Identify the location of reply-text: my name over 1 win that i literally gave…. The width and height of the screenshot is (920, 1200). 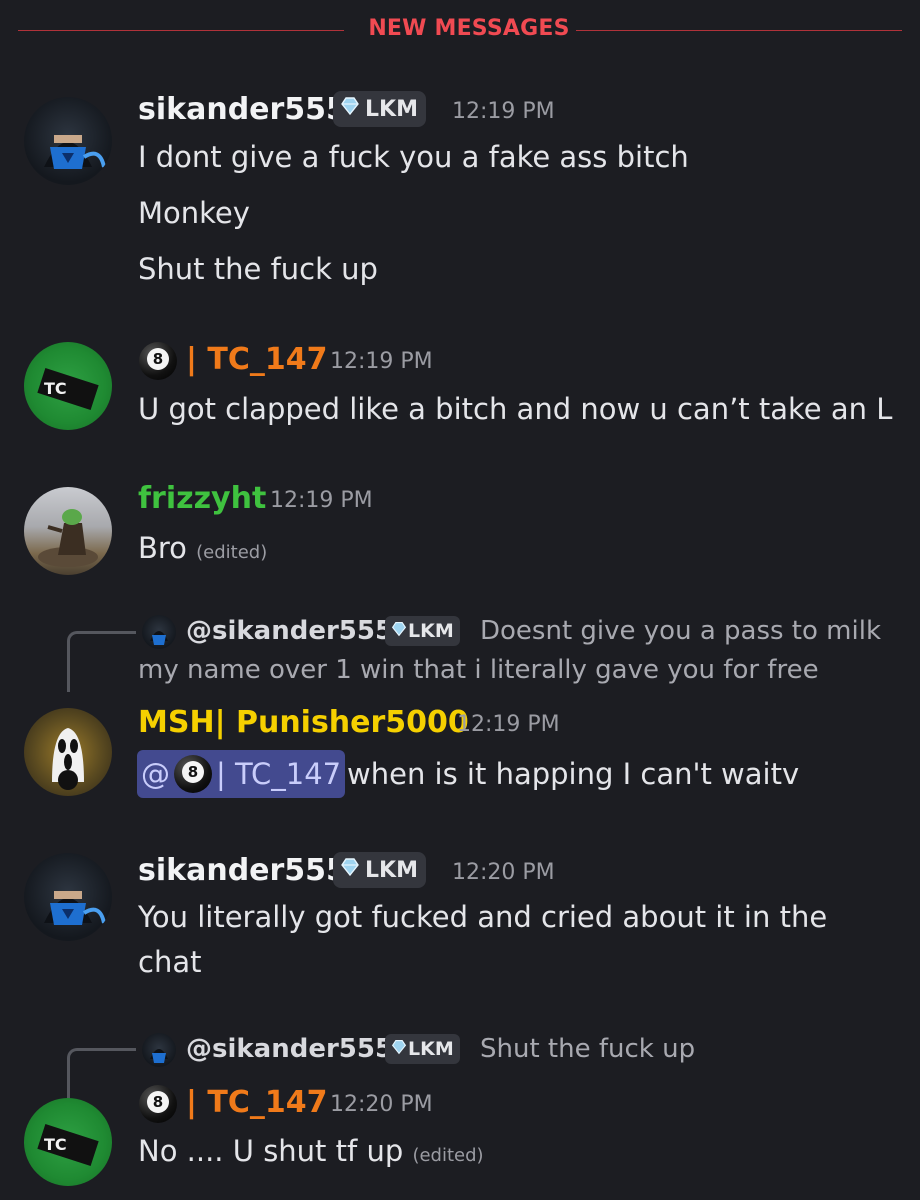
(478, 670).